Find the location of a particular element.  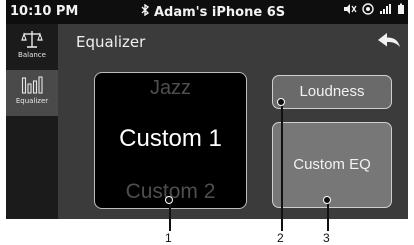

signal-icon is located at coordinates (385, 11).